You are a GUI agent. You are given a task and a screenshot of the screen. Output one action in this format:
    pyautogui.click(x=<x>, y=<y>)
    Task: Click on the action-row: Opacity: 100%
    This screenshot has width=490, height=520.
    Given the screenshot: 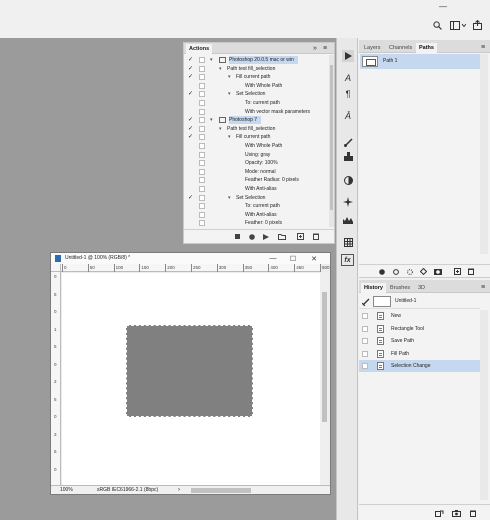 What is the action you would take?
    pyautogui.click(x=256, y=163)
    